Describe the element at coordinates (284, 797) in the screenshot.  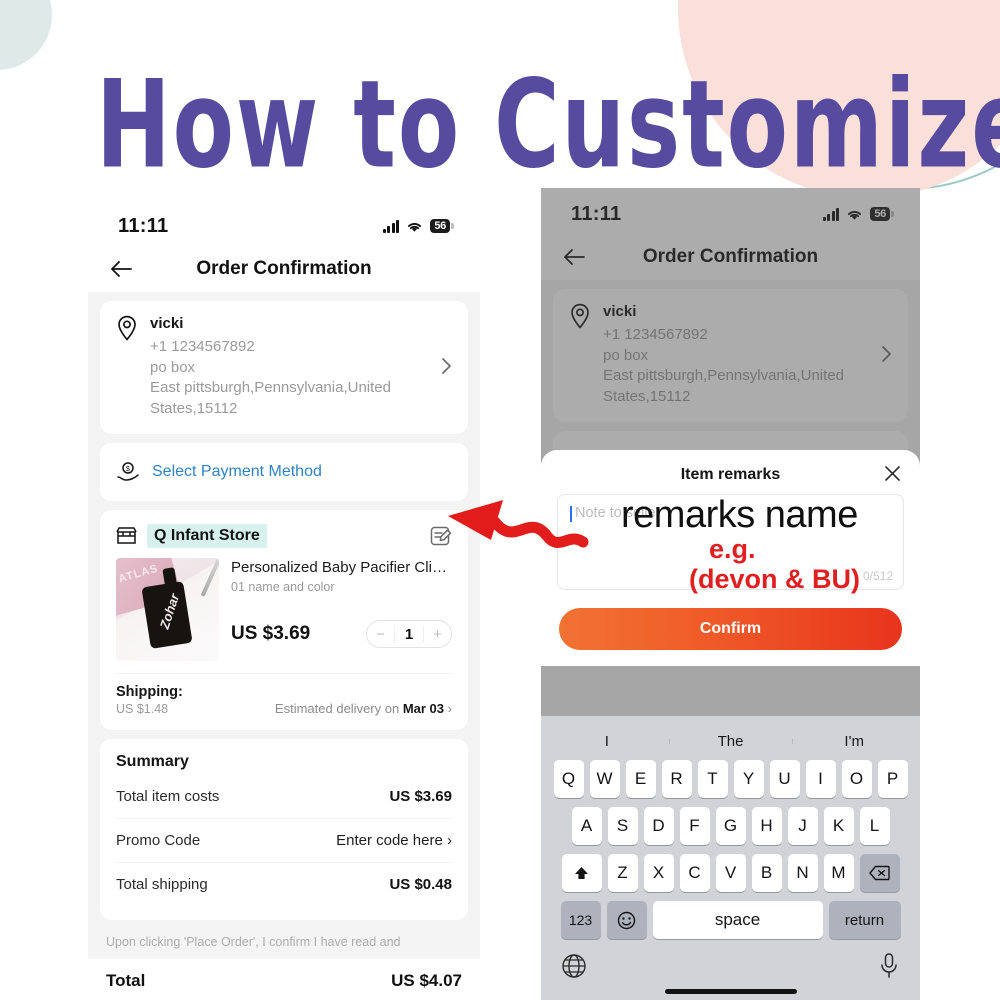
I see `summary-row: Total item costs US $3.69` at that location.